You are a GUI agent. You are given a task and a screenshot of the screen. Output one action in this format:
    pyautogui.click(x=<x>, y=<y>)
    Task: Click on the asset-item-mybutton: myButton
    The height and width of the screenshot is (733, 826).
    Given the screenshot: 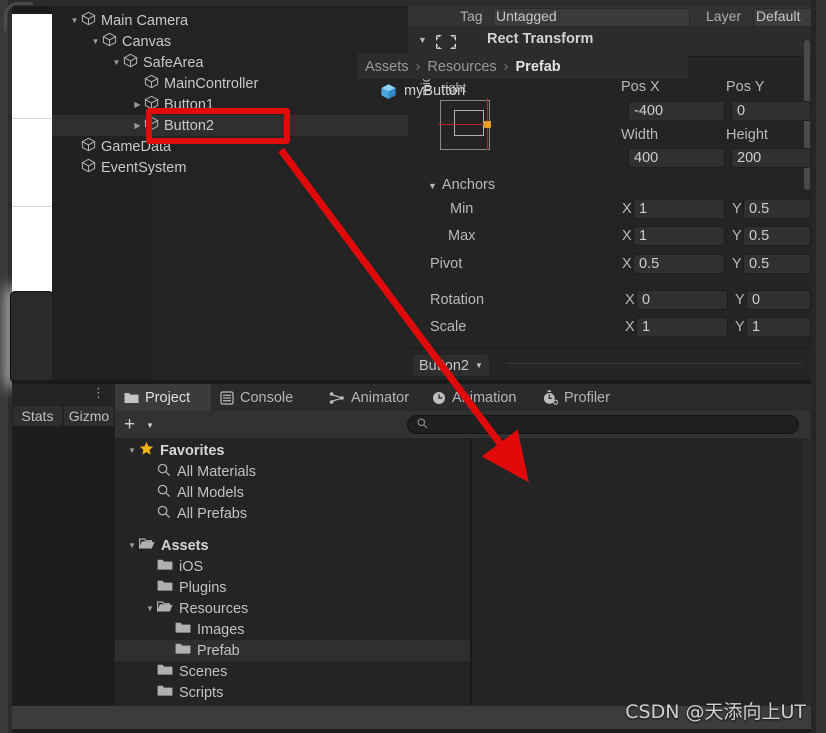 What is the action you would take?
    pyautogui.click(x=522, y=91)
    